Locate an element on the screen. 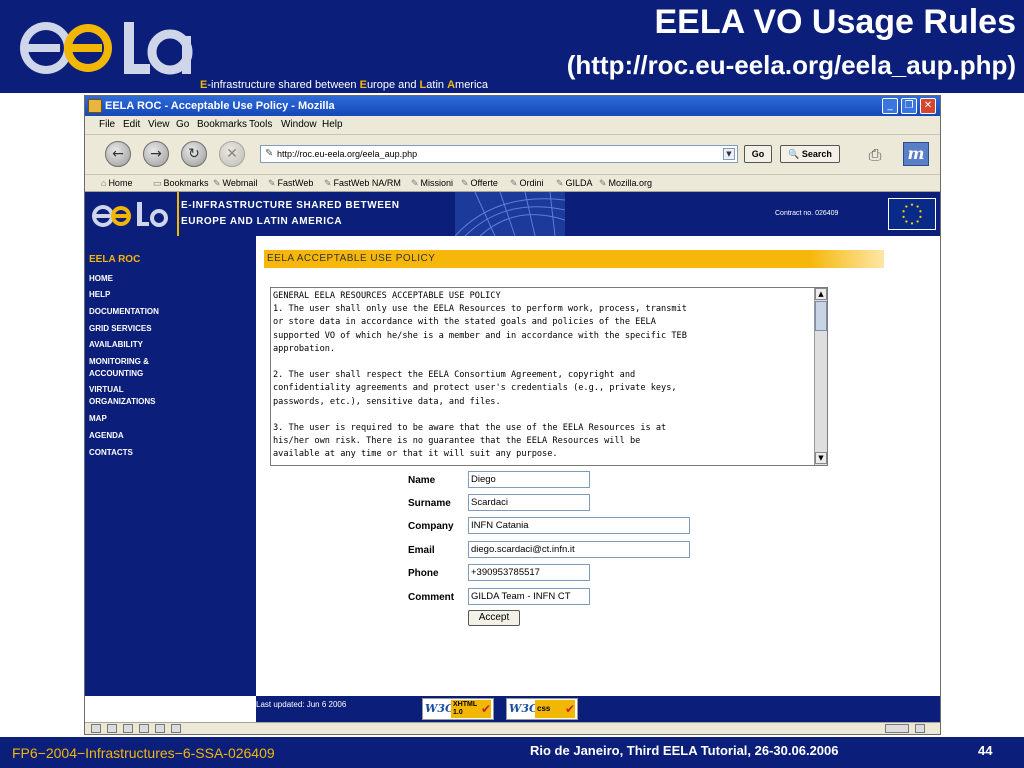 The image size is (1024, 768). bookmark-label: Missioni is located at coordinates (437, 183).